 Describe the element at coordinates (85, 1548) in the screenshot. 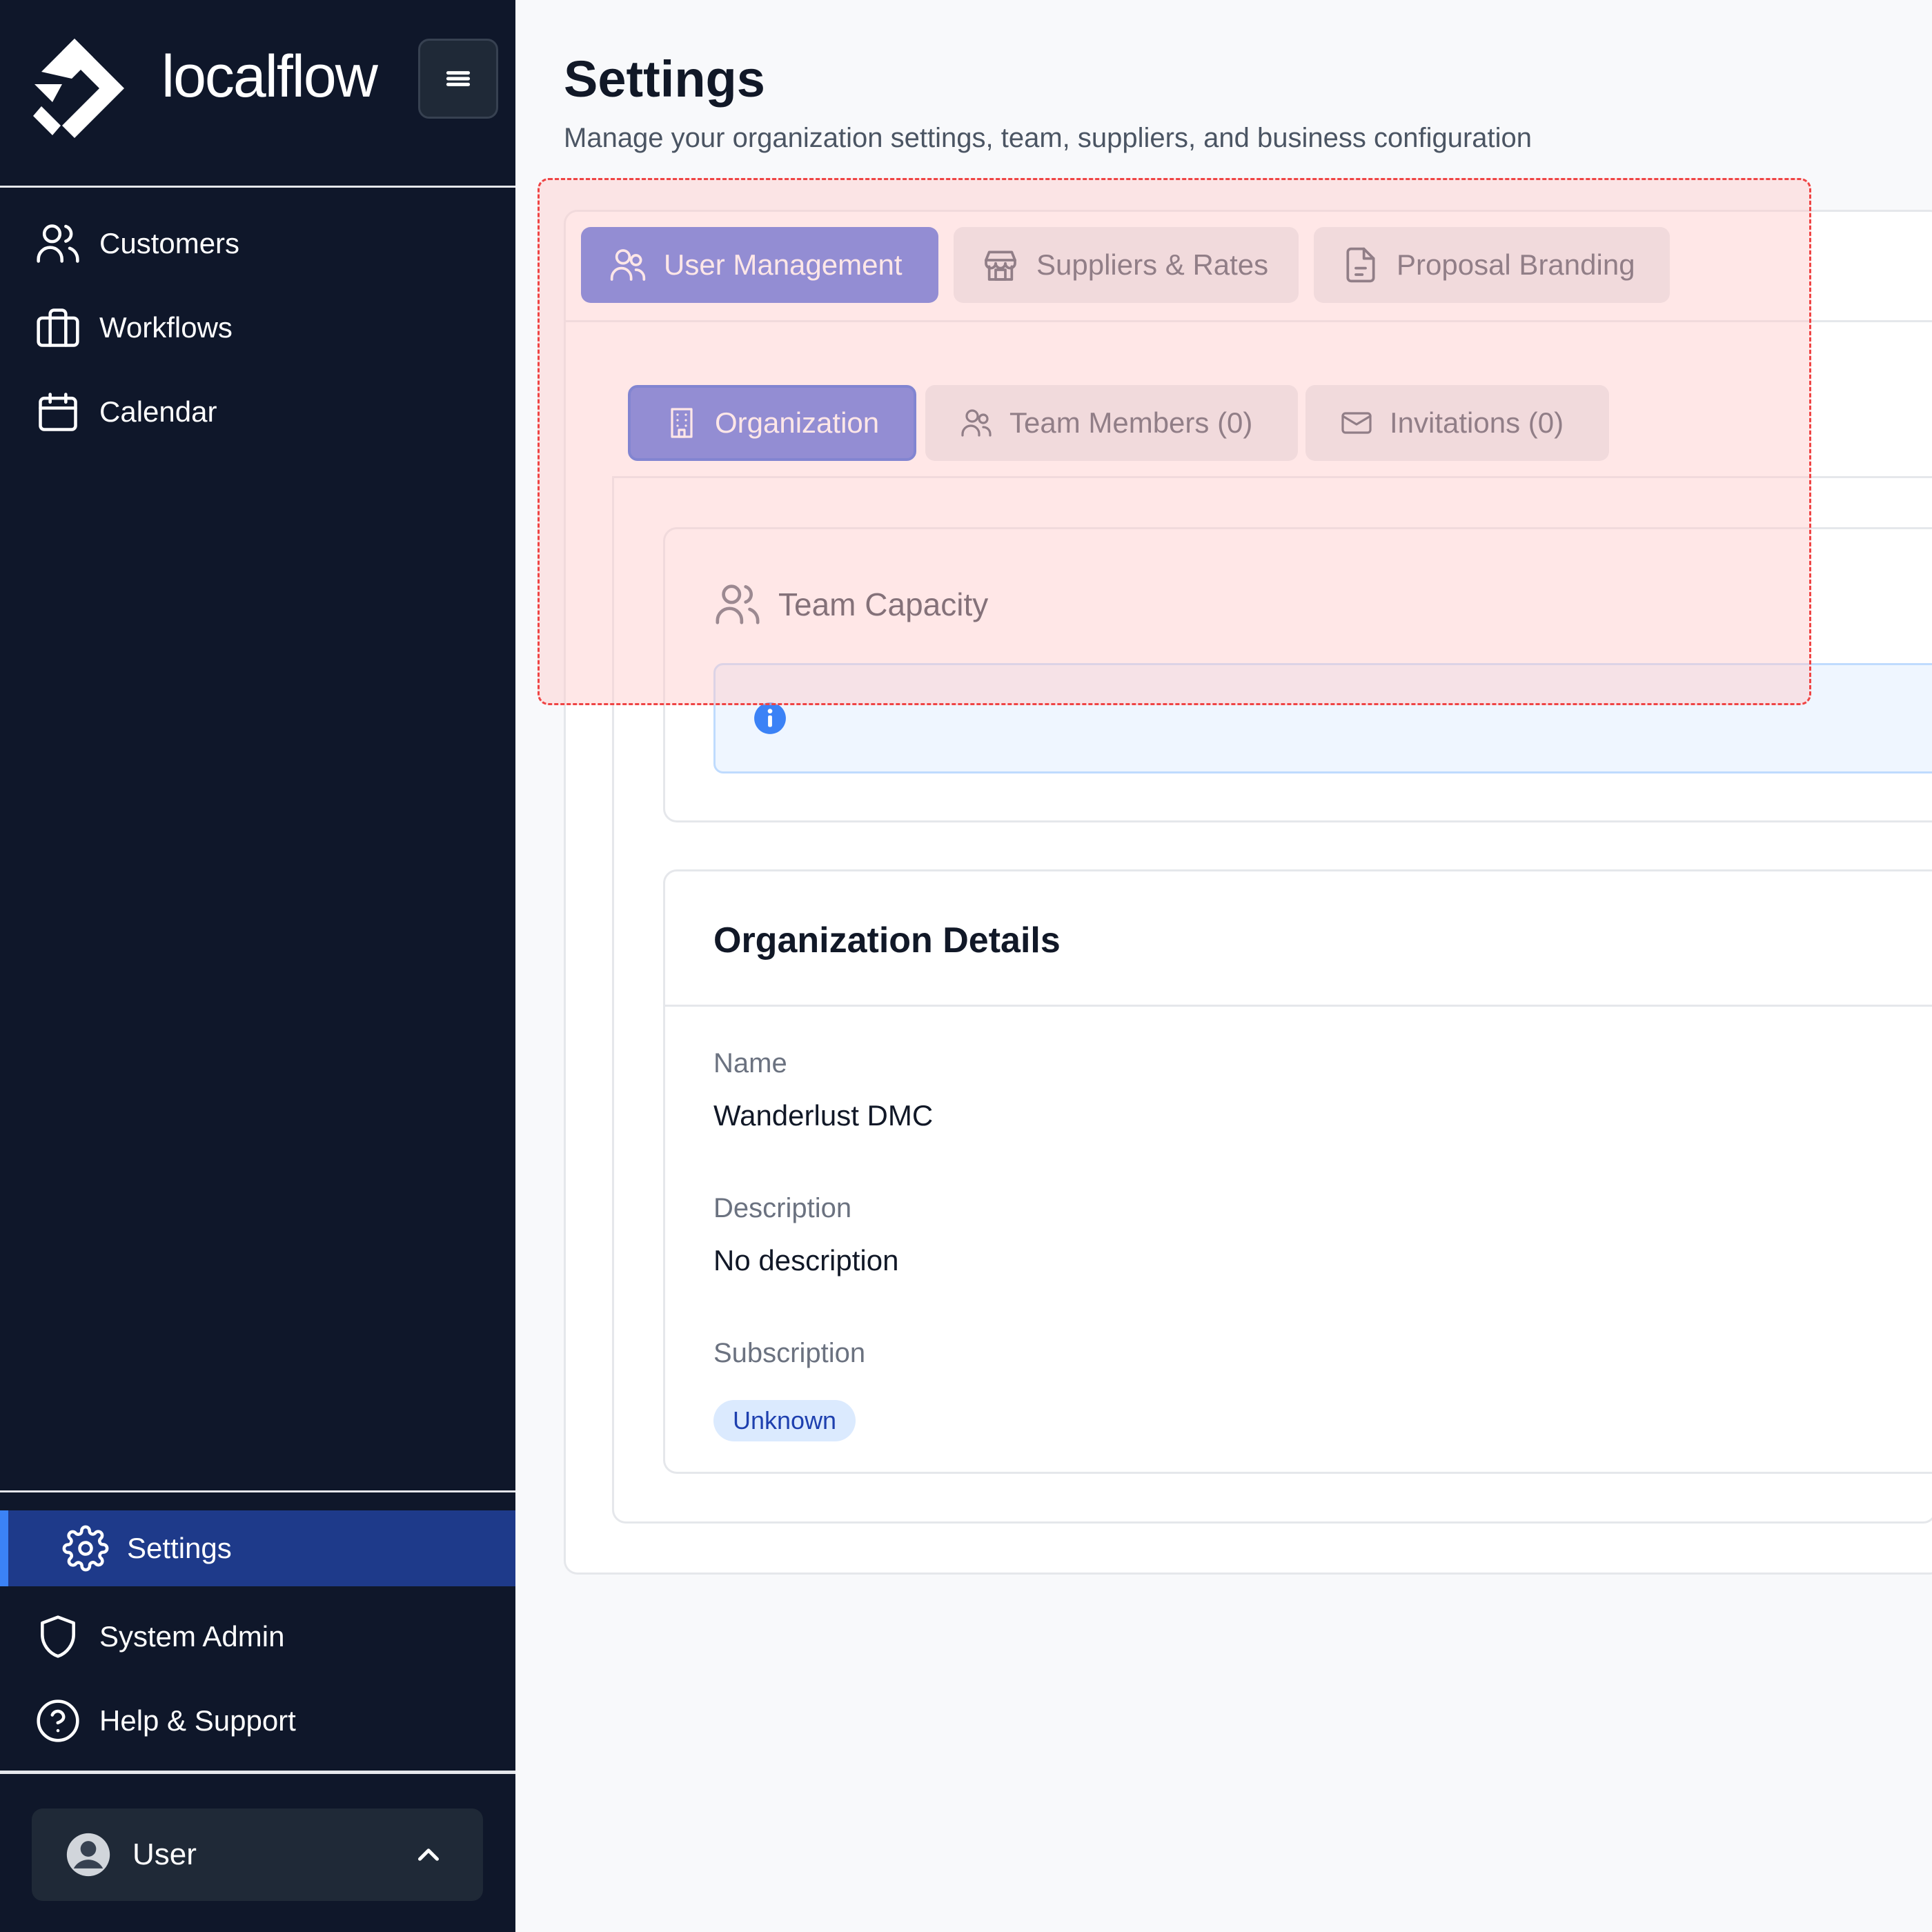

I see `gear-icon` at that location.